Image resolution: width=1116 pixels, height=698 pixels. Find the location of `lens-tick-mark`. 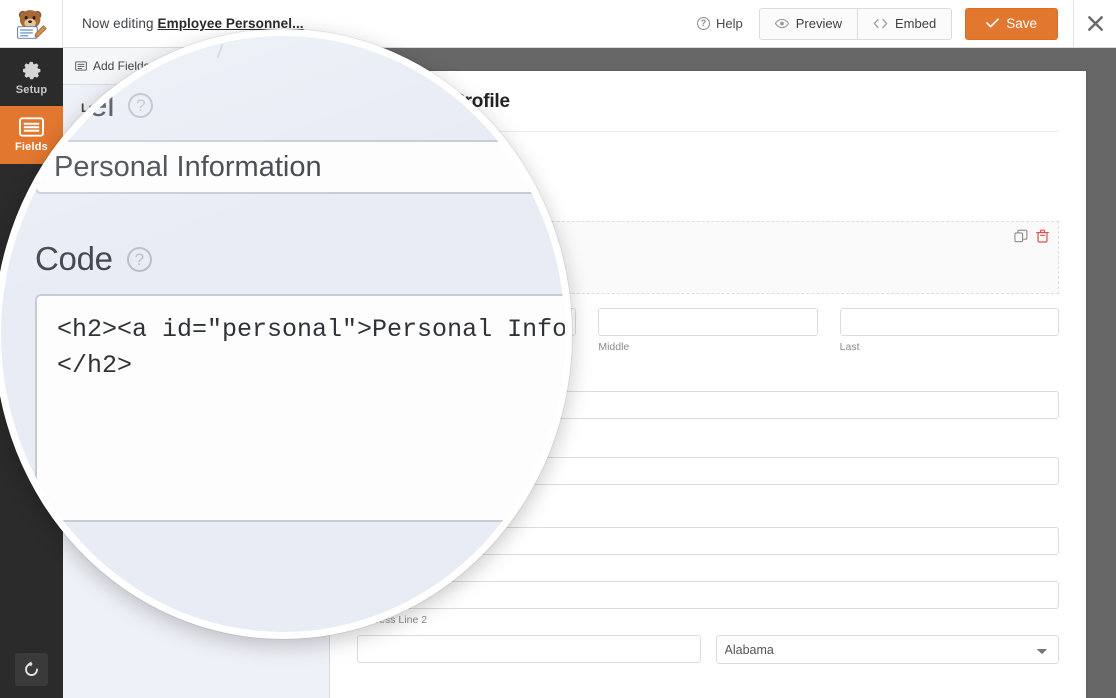

lens-tick-mark is located at coordinates (220, 51).